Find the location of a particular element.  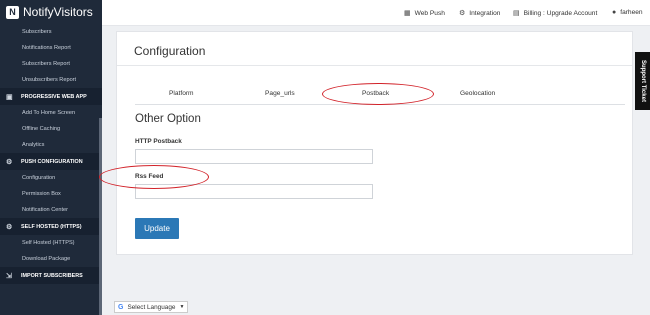

section-heading: Other Option is located at coordinates (168, 119).